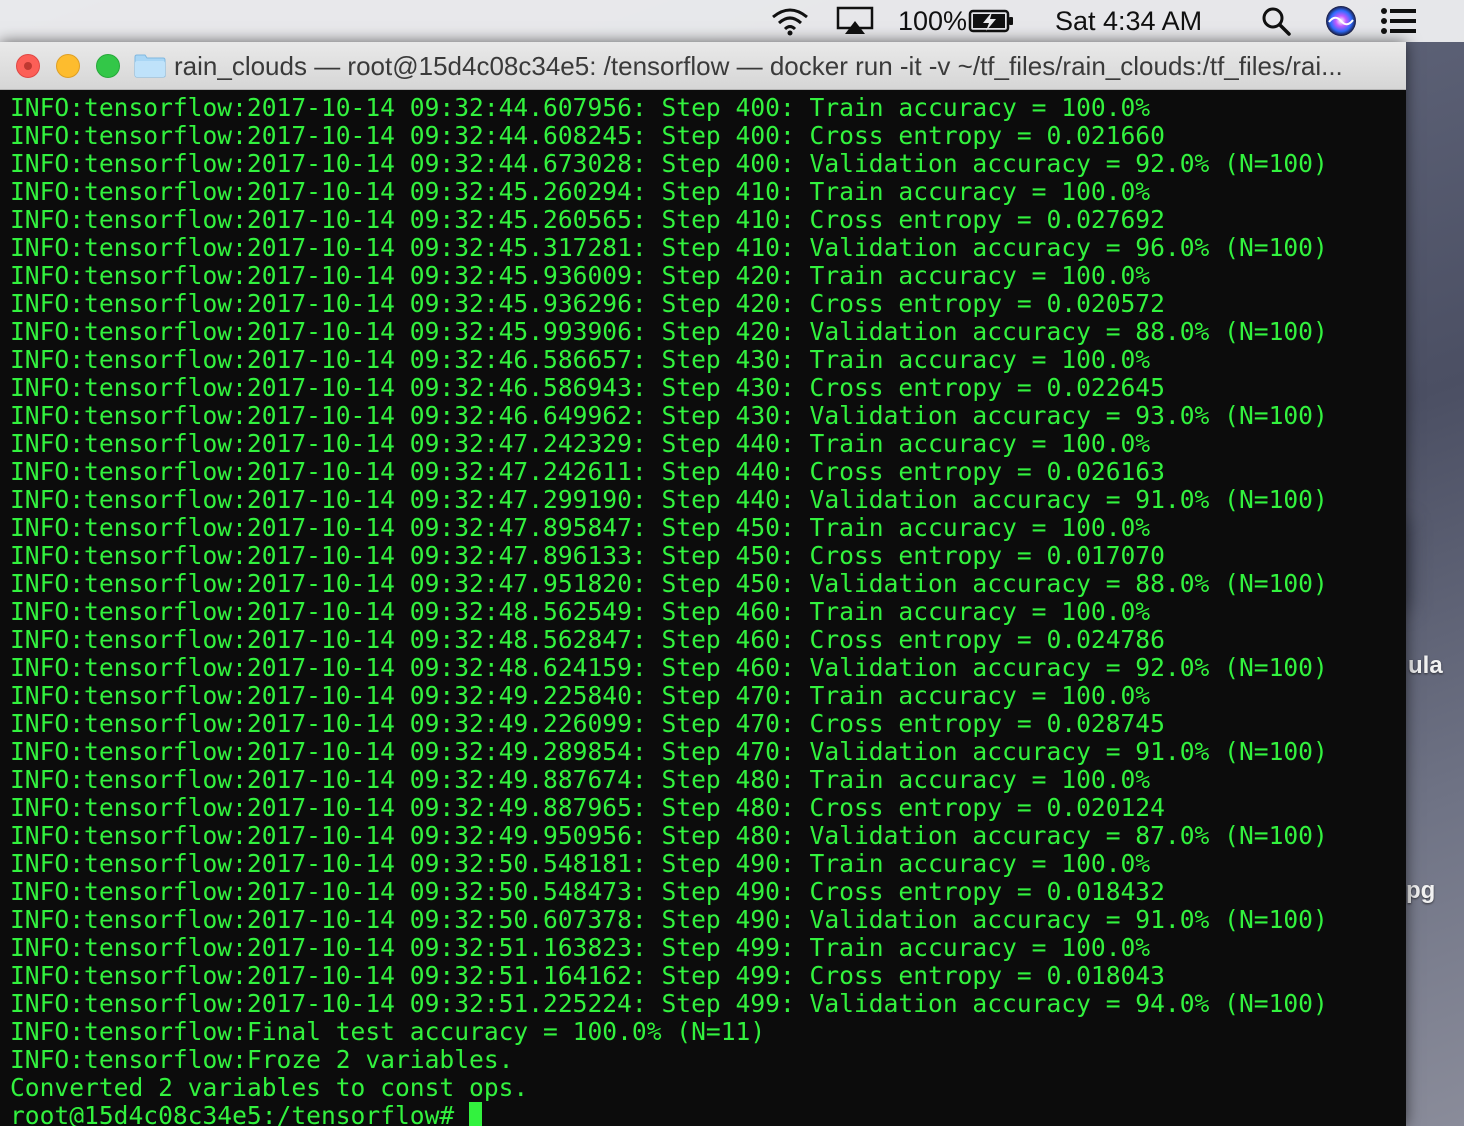  Describe the element at coordinates (240, 1113) in the screenshot. I see `shell-prompt: root@15d4c08c34e5:/tensorflow#` at that location.